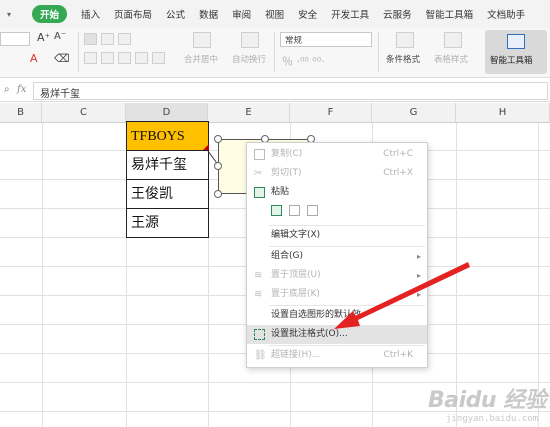  What do you see at coordinates (280, 192) in the screenshot?
I see `menu-item-label: 粘贴` at bounding box center [280, 192].